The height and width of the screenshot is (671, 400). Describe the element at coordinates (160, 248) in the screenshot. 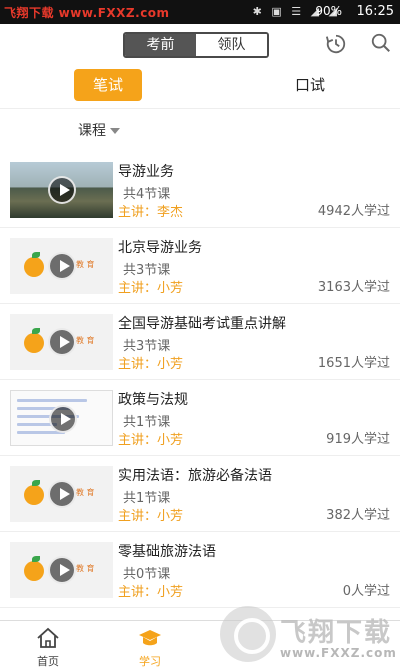

I see `course-title: 北京导游业务` at that location.